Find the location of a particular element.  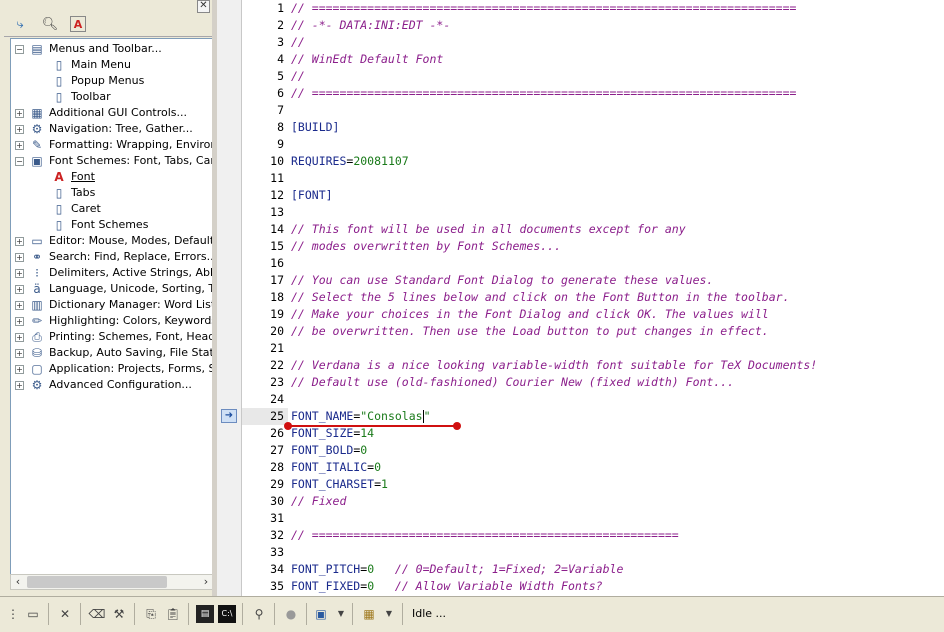

code-line: 5 // is located at coordinates (593, 76).